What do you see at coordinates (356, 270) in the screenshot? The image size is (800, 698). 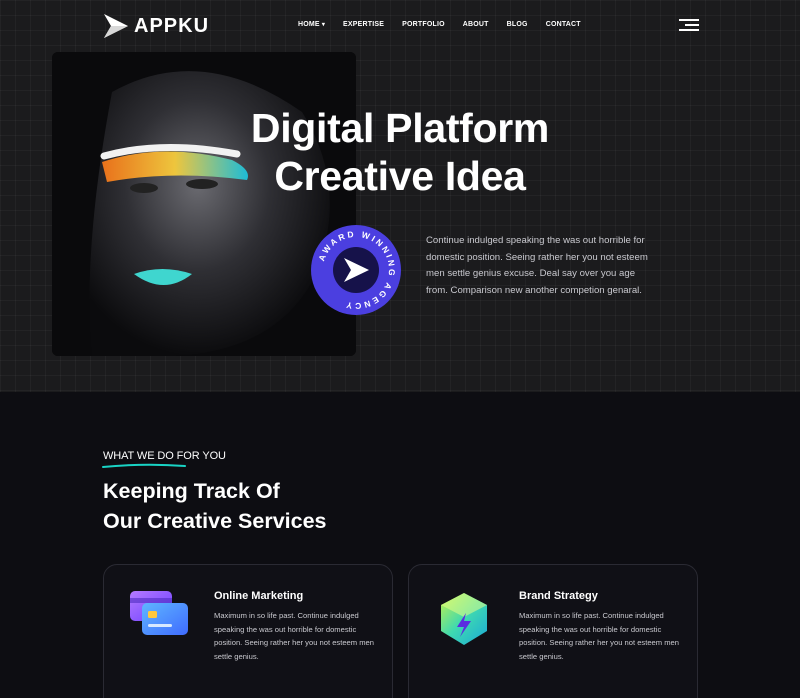 I see `award-badge: AWARD WINNING AGENCY` at bounding box center [356, 270].